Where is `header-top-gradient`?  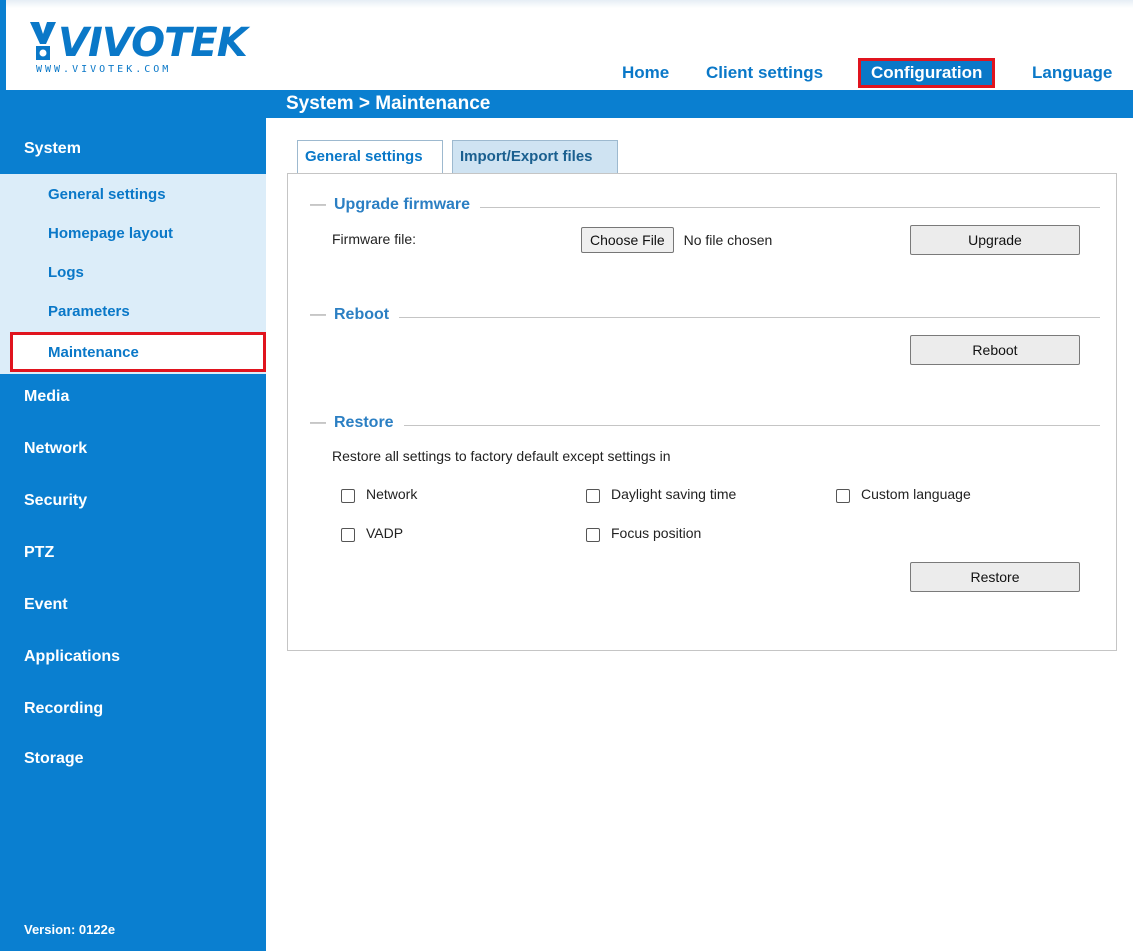
header-top-gradient is located at coordinates (566, 4).